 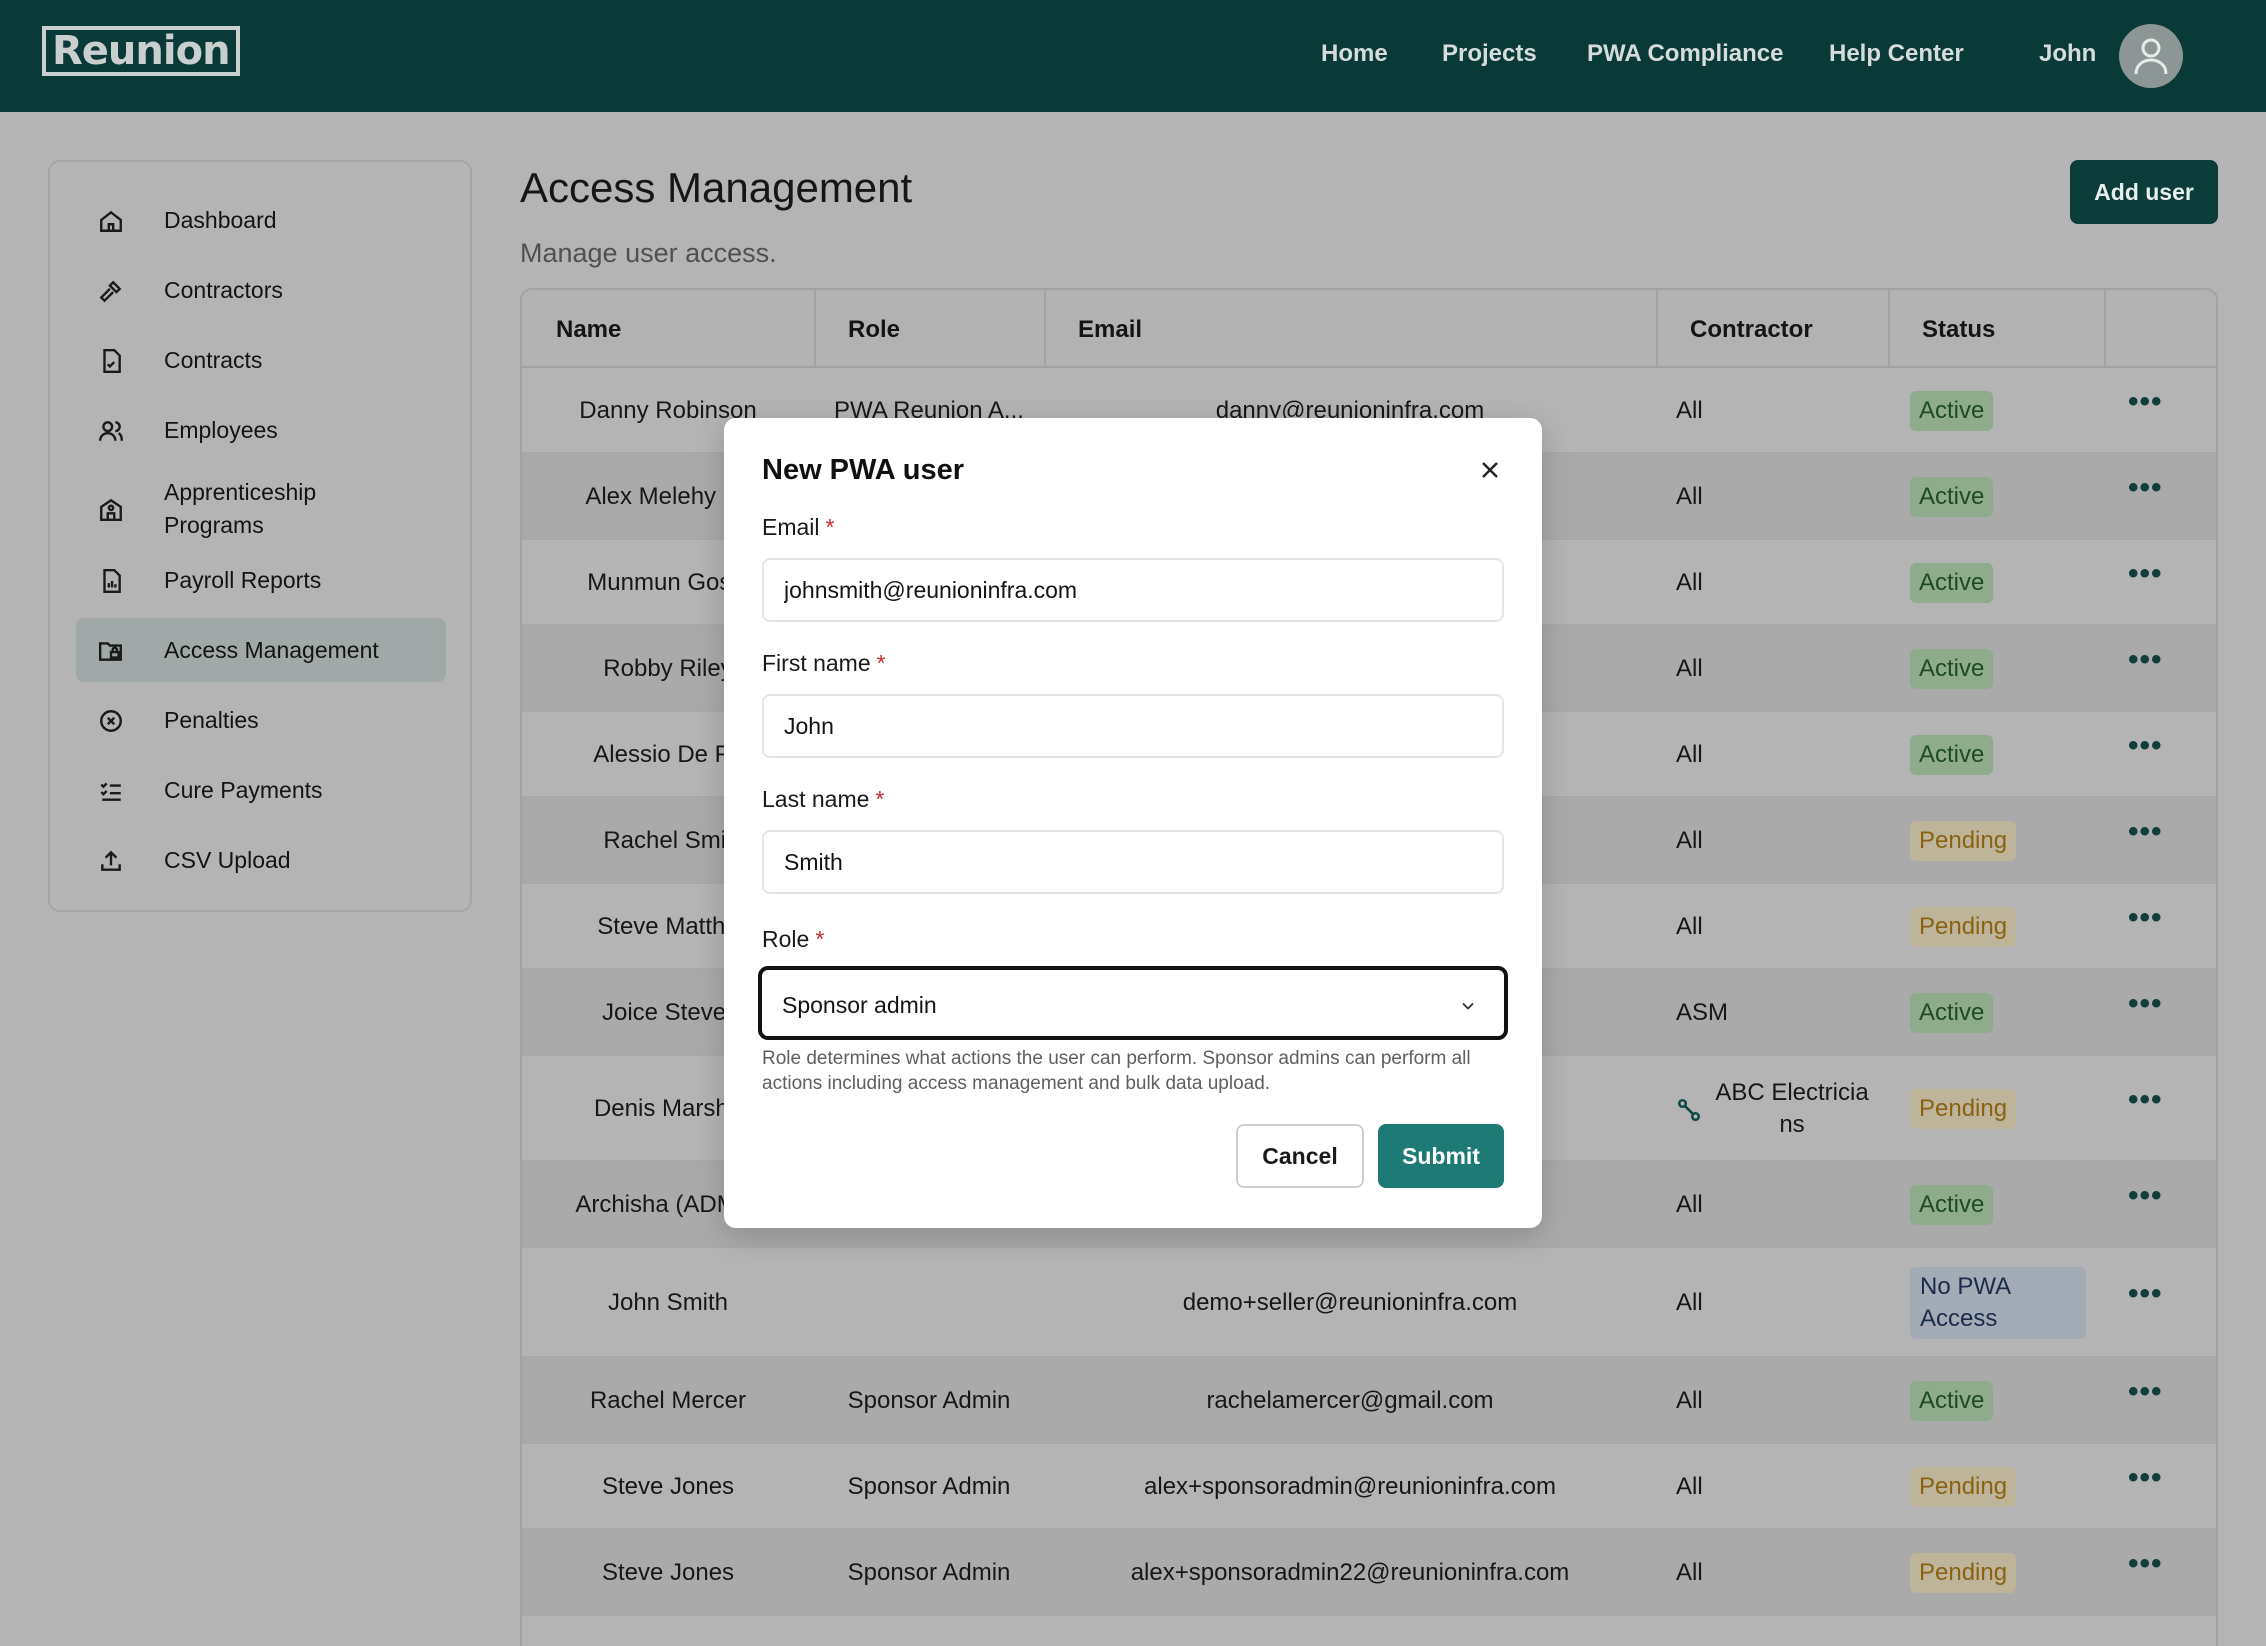 What do you see at coordinates (1133, 726) in the screenshot?
I see `first-name-field` at bounding box center [1133, 726].